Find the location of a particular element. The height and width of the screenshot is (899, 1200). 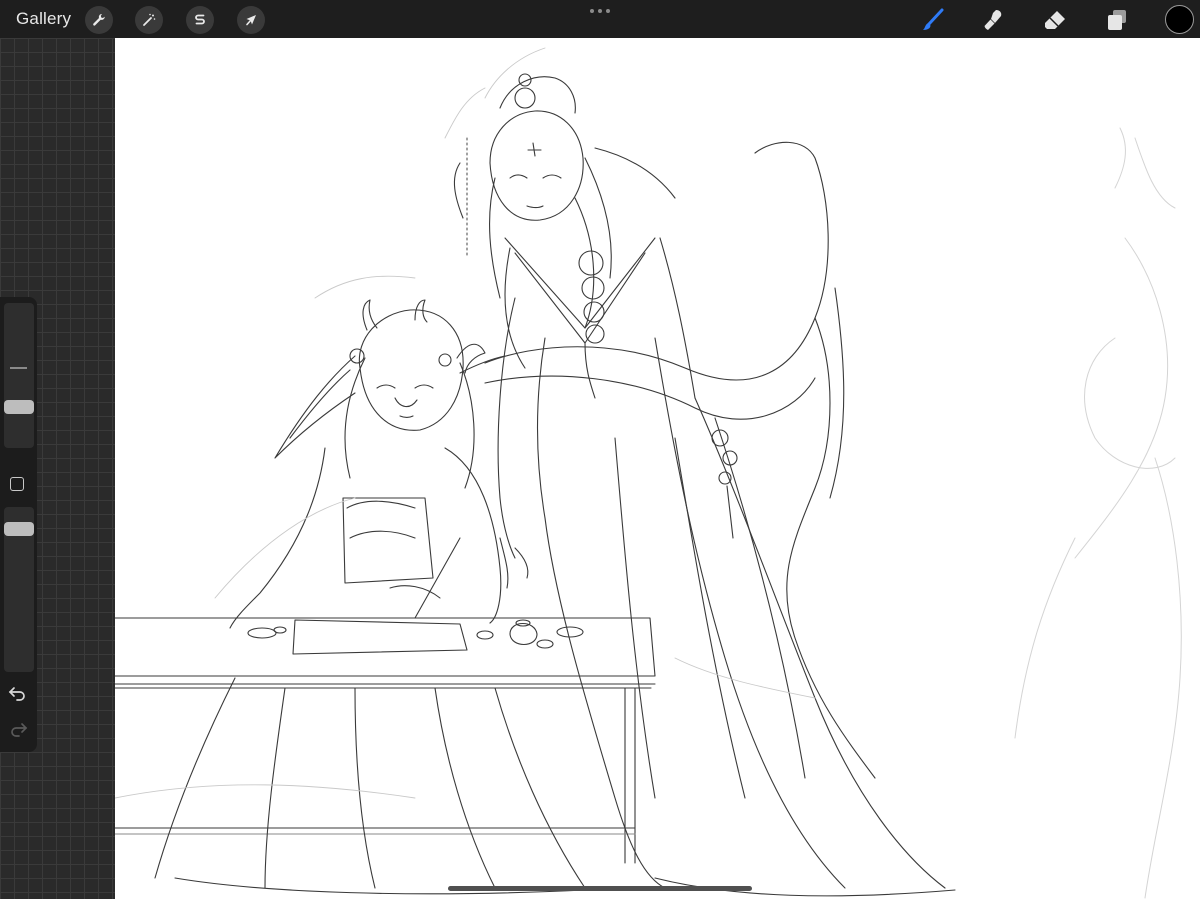

magic-wand-icon is located at coordinates (149, 20).